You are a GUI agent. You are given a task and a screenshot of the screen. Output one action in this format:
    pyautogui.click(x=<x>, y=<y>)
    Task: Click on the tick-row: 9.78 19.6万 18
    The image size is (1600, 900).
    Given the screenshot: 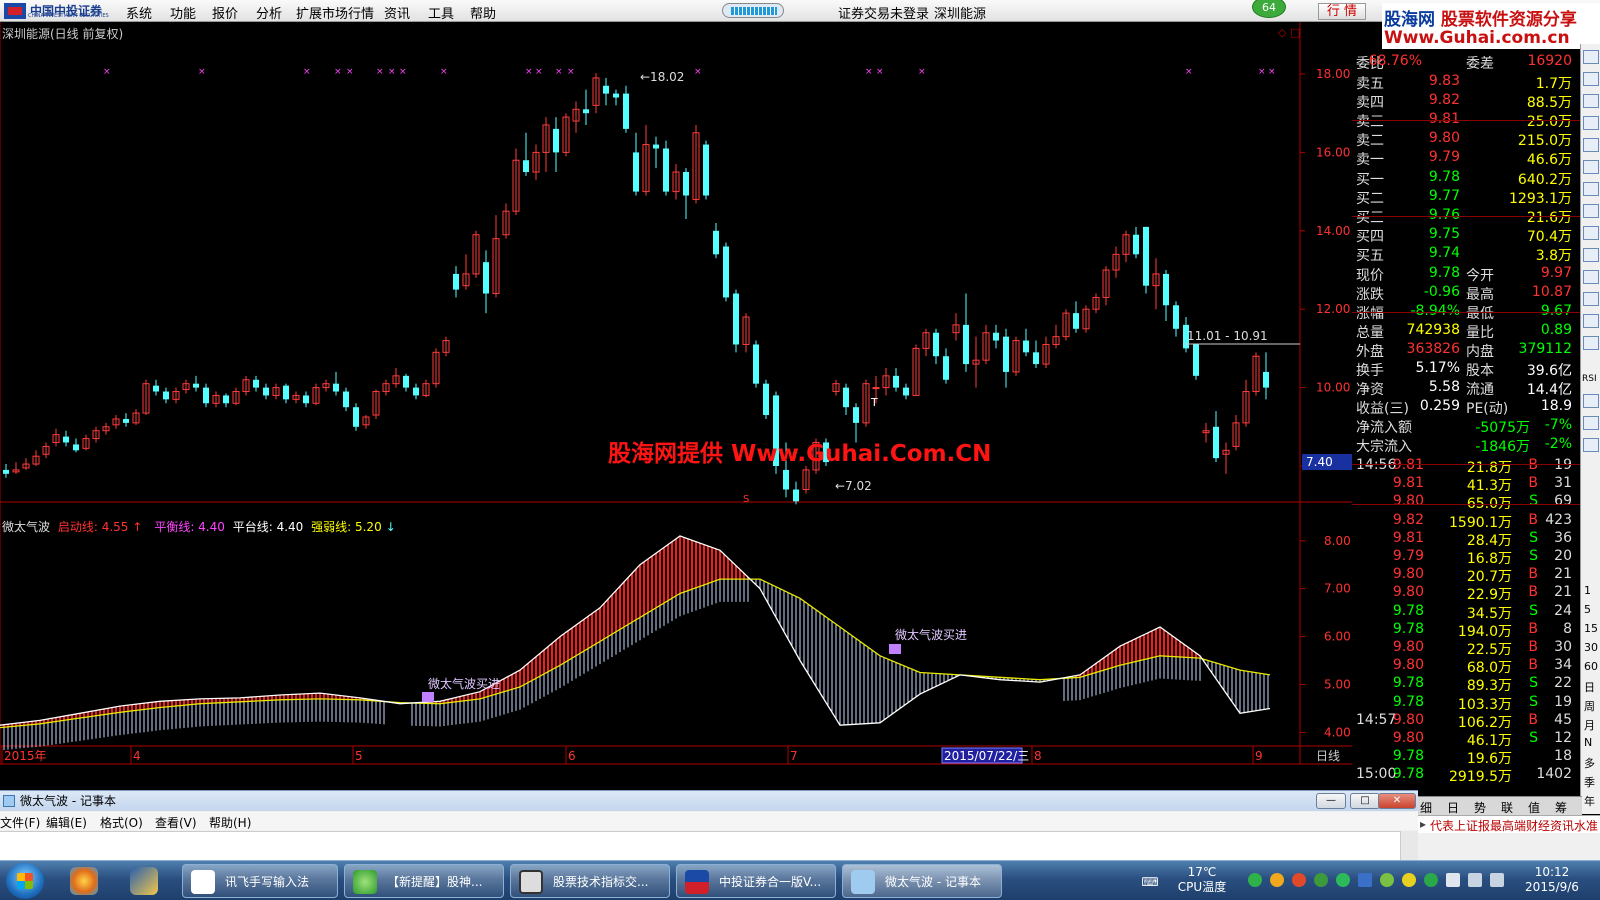 What is the action you would take?
    pyautogui.click(x=1467, y=757)
    